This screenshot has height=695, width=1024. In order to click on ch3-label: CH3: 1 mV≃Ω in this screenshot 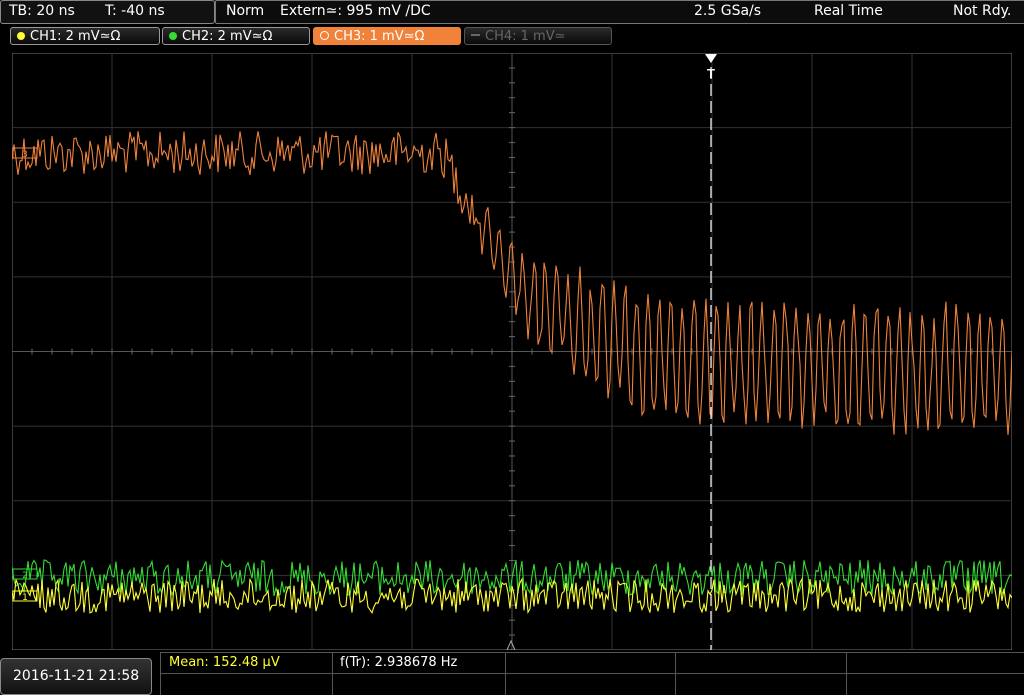, I will do `click(379, 36)`.